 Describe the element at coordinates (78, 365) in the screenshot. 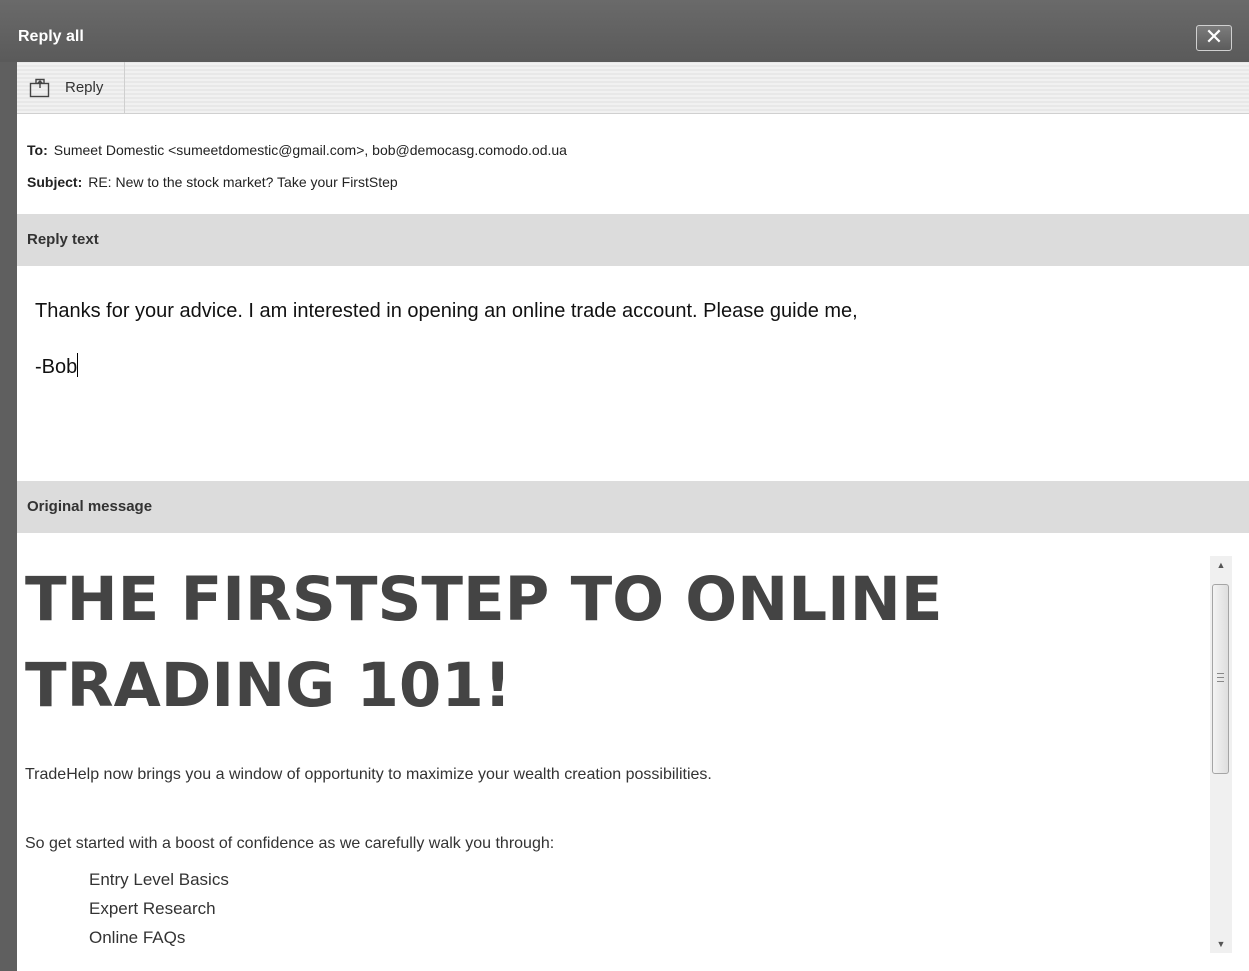

I see `text-cursor` at that location.